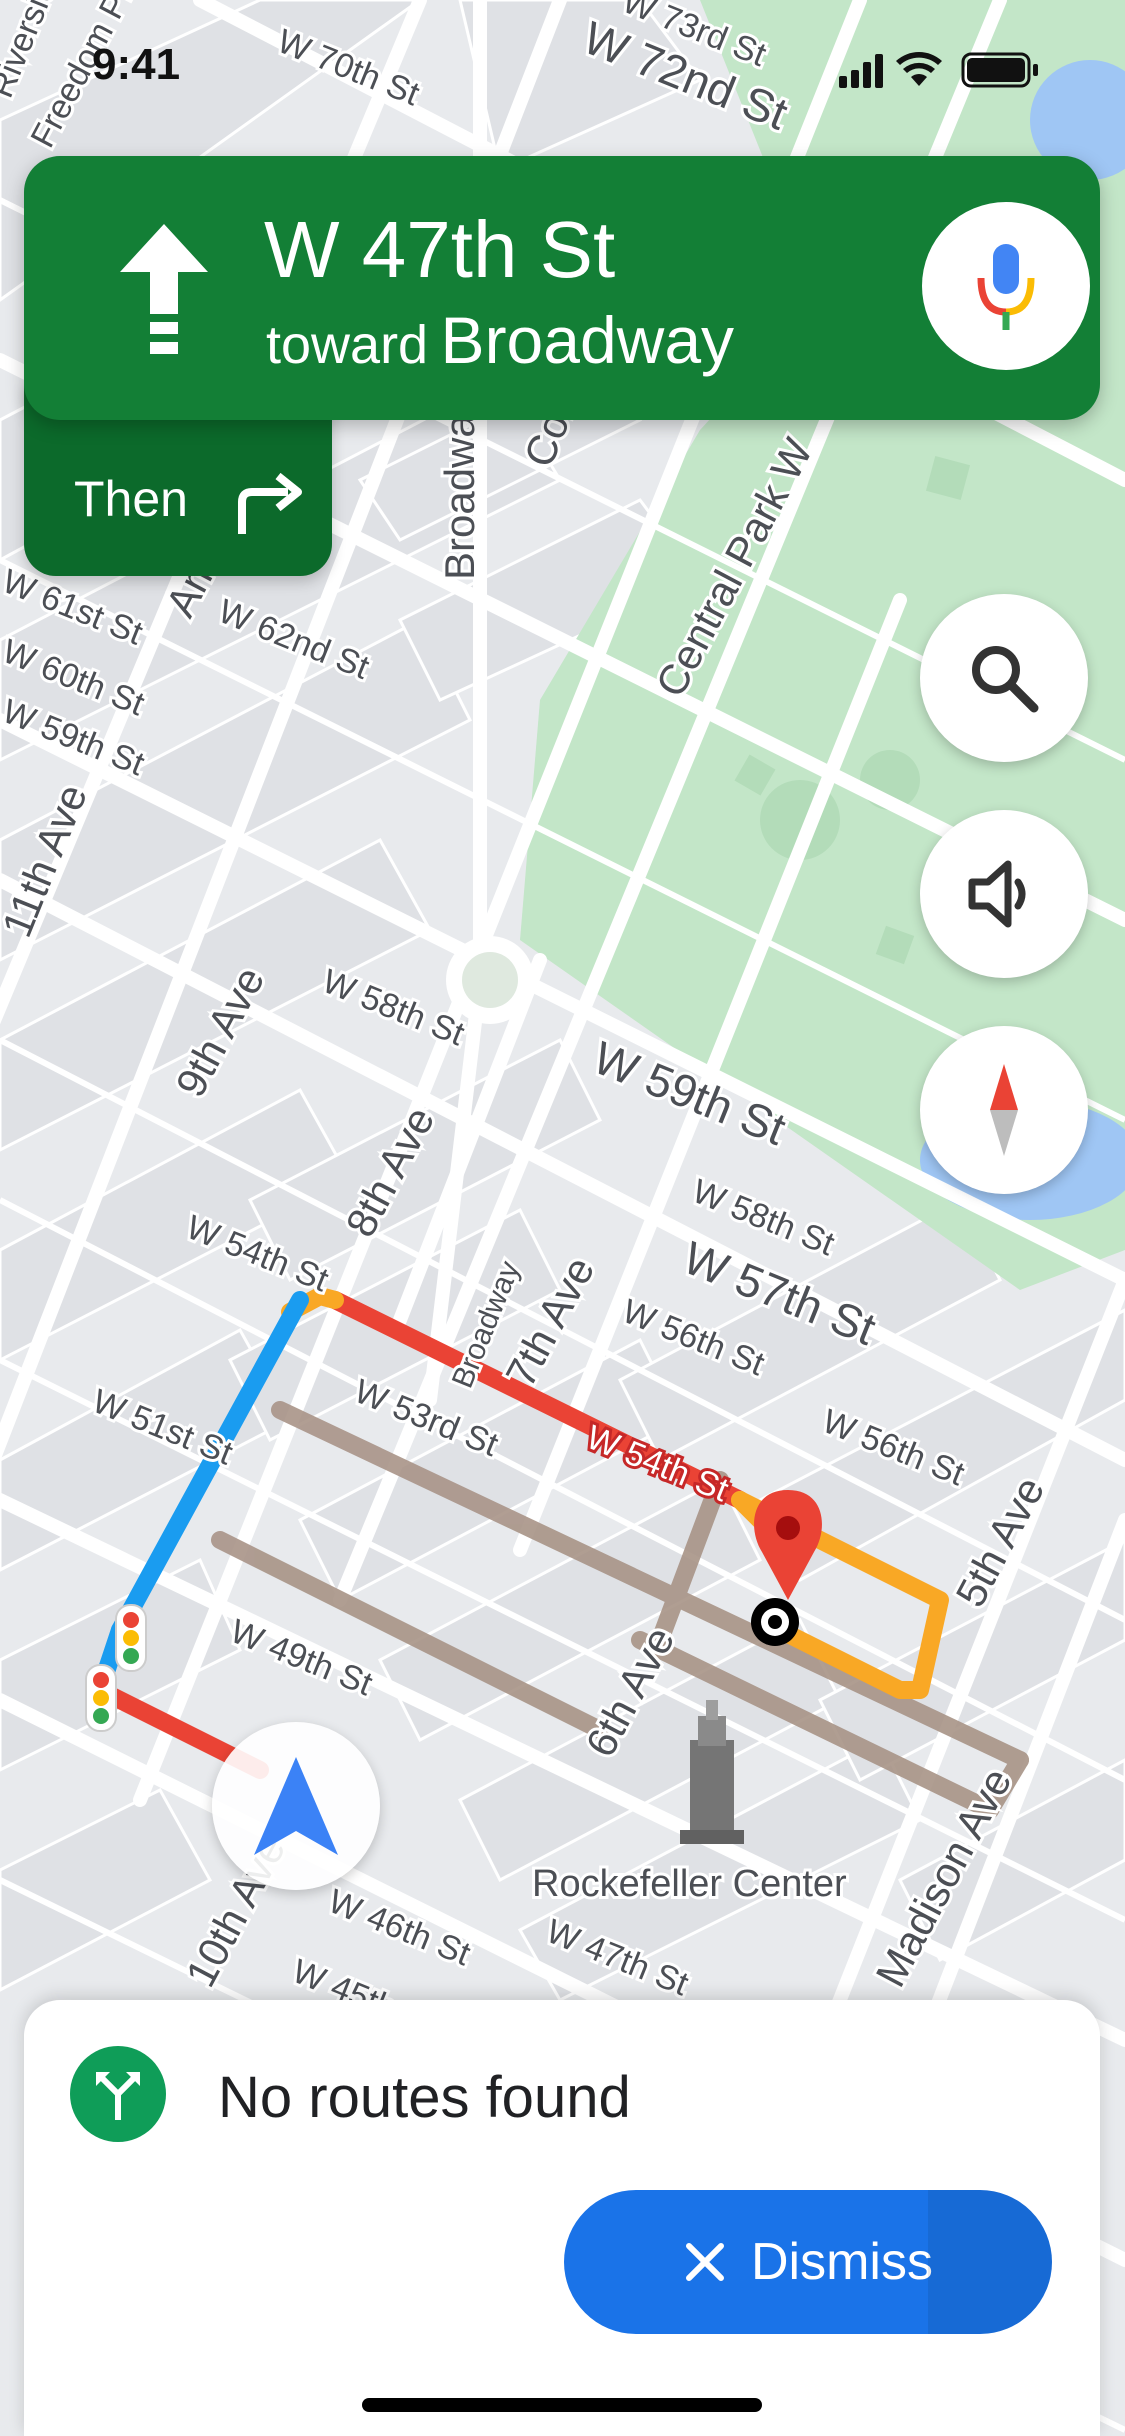 The image size is (1125, 2436). What do you see at coordinates (164, 289) in the screenshot?
I see `straight-arrow-icon` at bounding box center [164, 289].